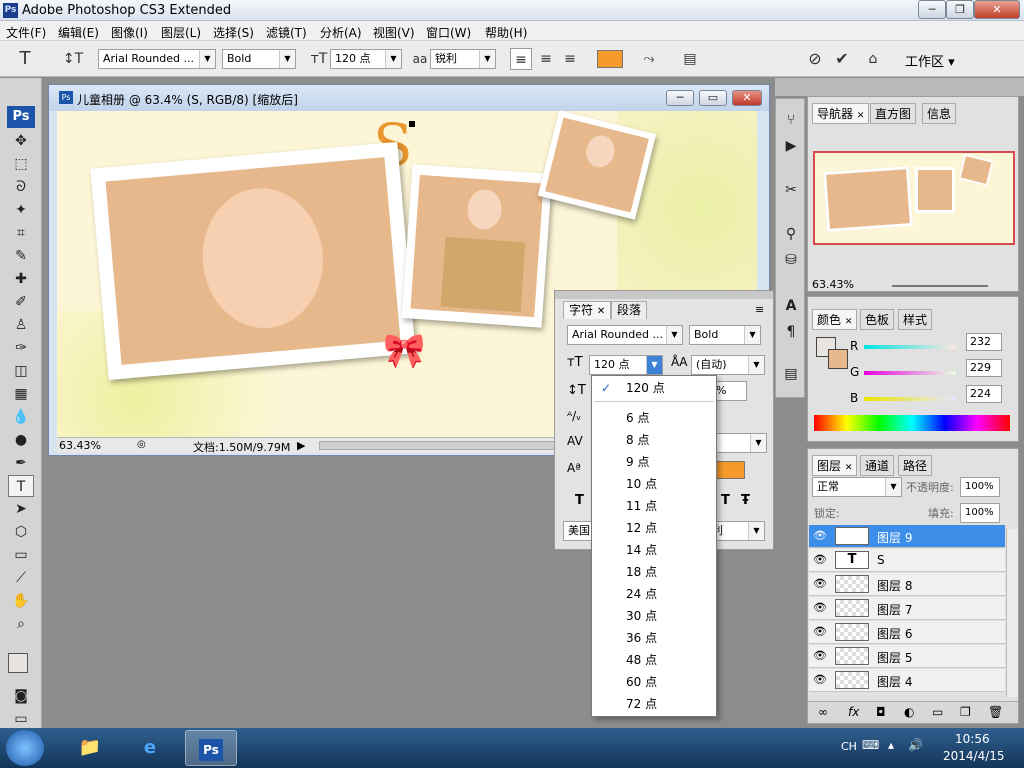 The width and height of the screenshot is (1024, 768). I want to click on healing-brush-tool-icon: ✚, so click(21, 279).